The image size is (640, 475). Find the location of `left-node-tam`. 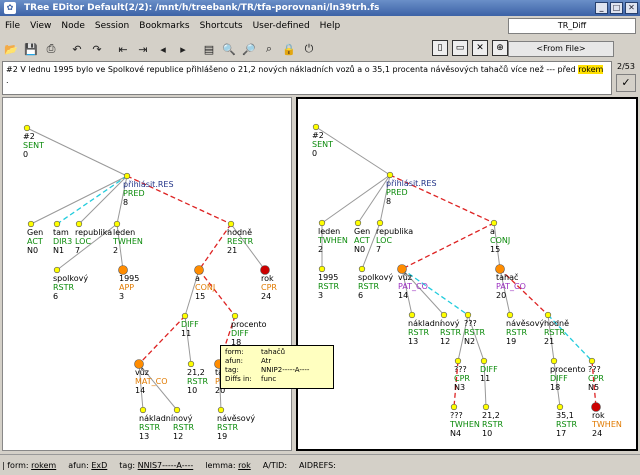

left-node-tam is located at coordinates (57, 224).